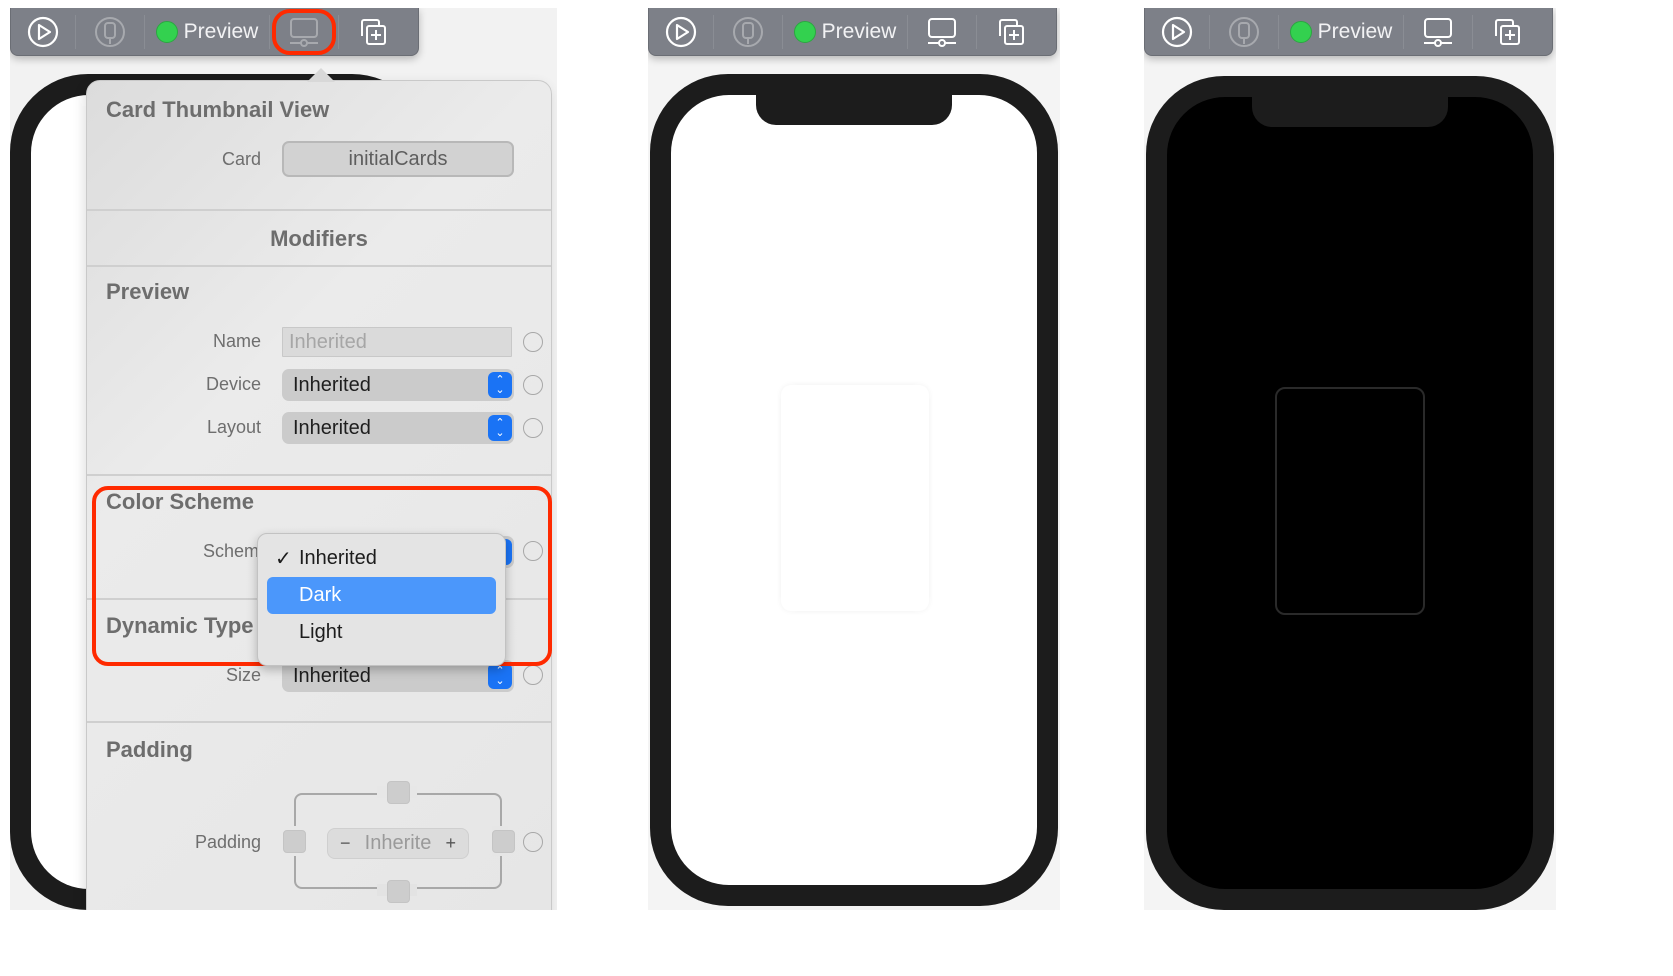 This screenshot has height=976, width=1673. Describe the element at coordinates (345, 843) in the screenshot. I see `decrement-button: −` at that location.